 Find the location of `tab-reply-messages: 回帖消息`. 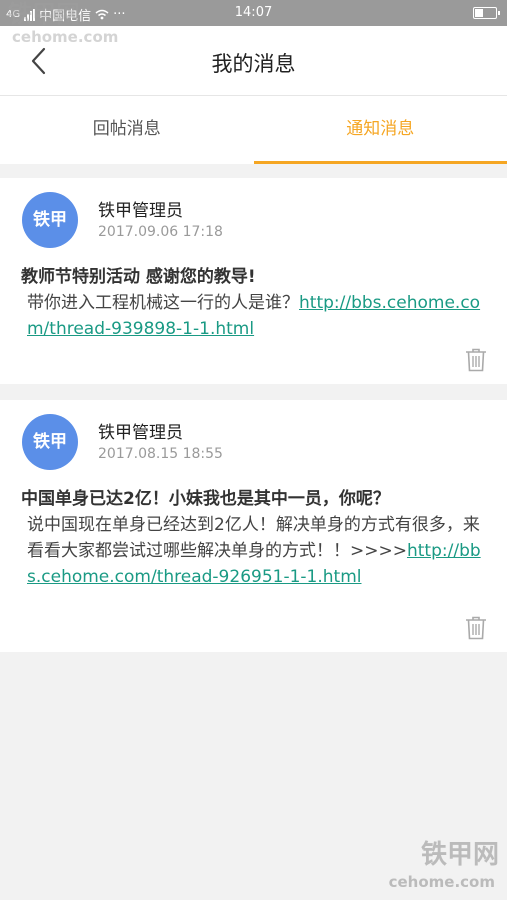

tab-reply-messages: 回帖消息 is located at coordinates (127, 130).